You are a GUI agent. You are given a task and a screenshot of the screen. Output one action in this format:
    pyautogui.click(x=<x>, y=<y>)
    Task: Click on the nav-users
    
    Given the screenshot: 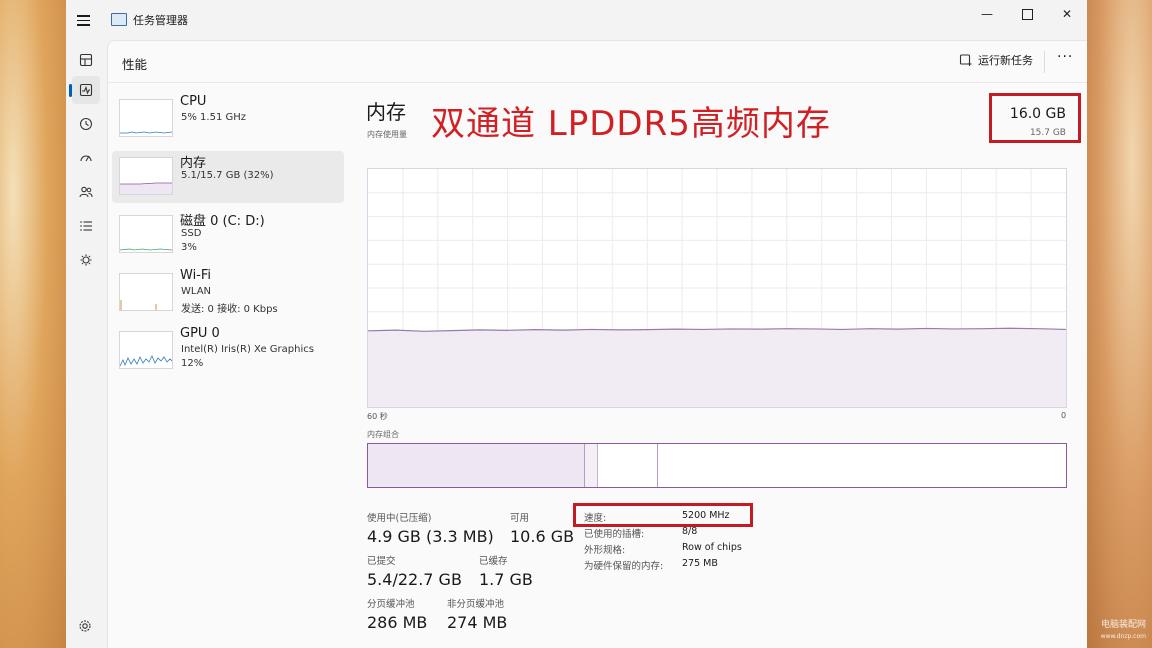 What is the action you would take?
    pyautogui.click(x=86, y=192)
    